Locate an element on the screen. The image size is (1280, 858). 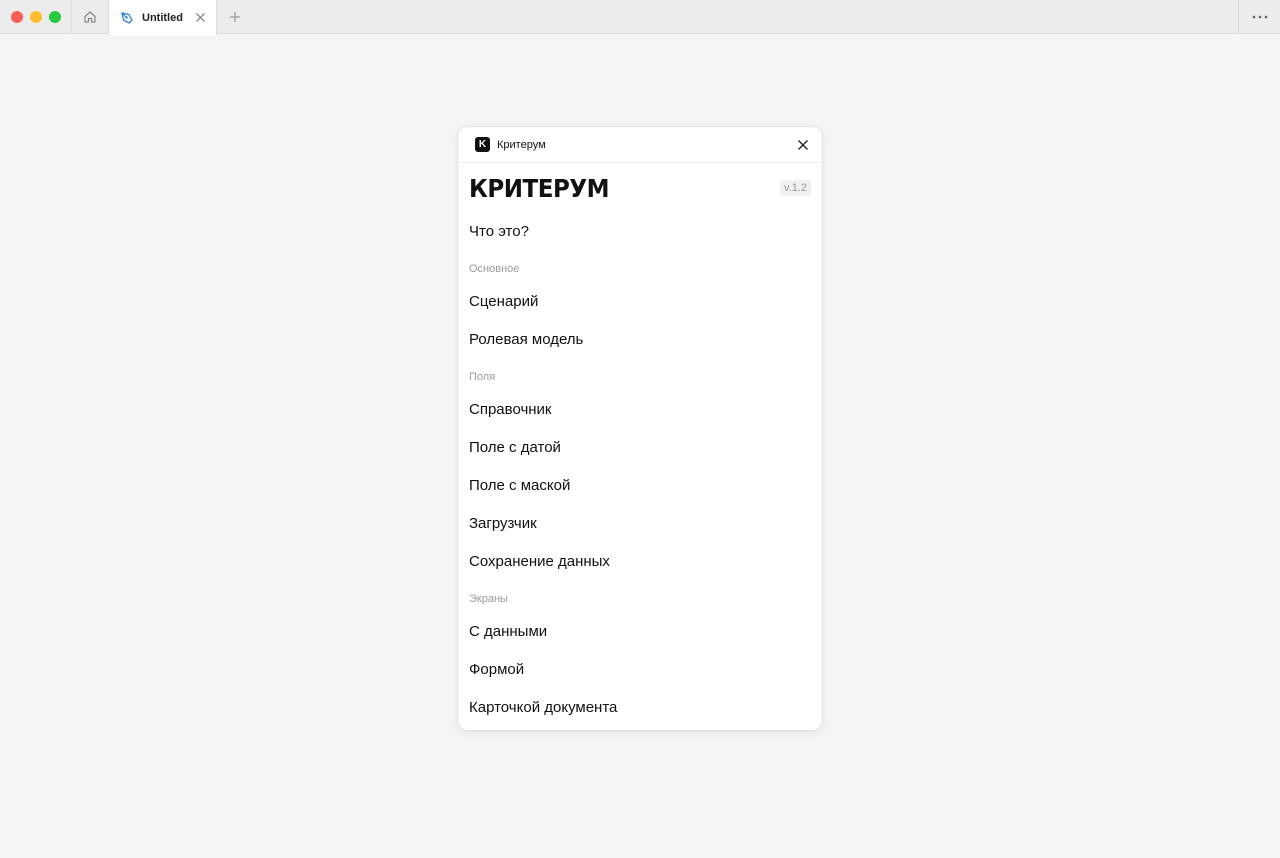
menu-item-directory: Справочник is located at coordinates (640, 410).